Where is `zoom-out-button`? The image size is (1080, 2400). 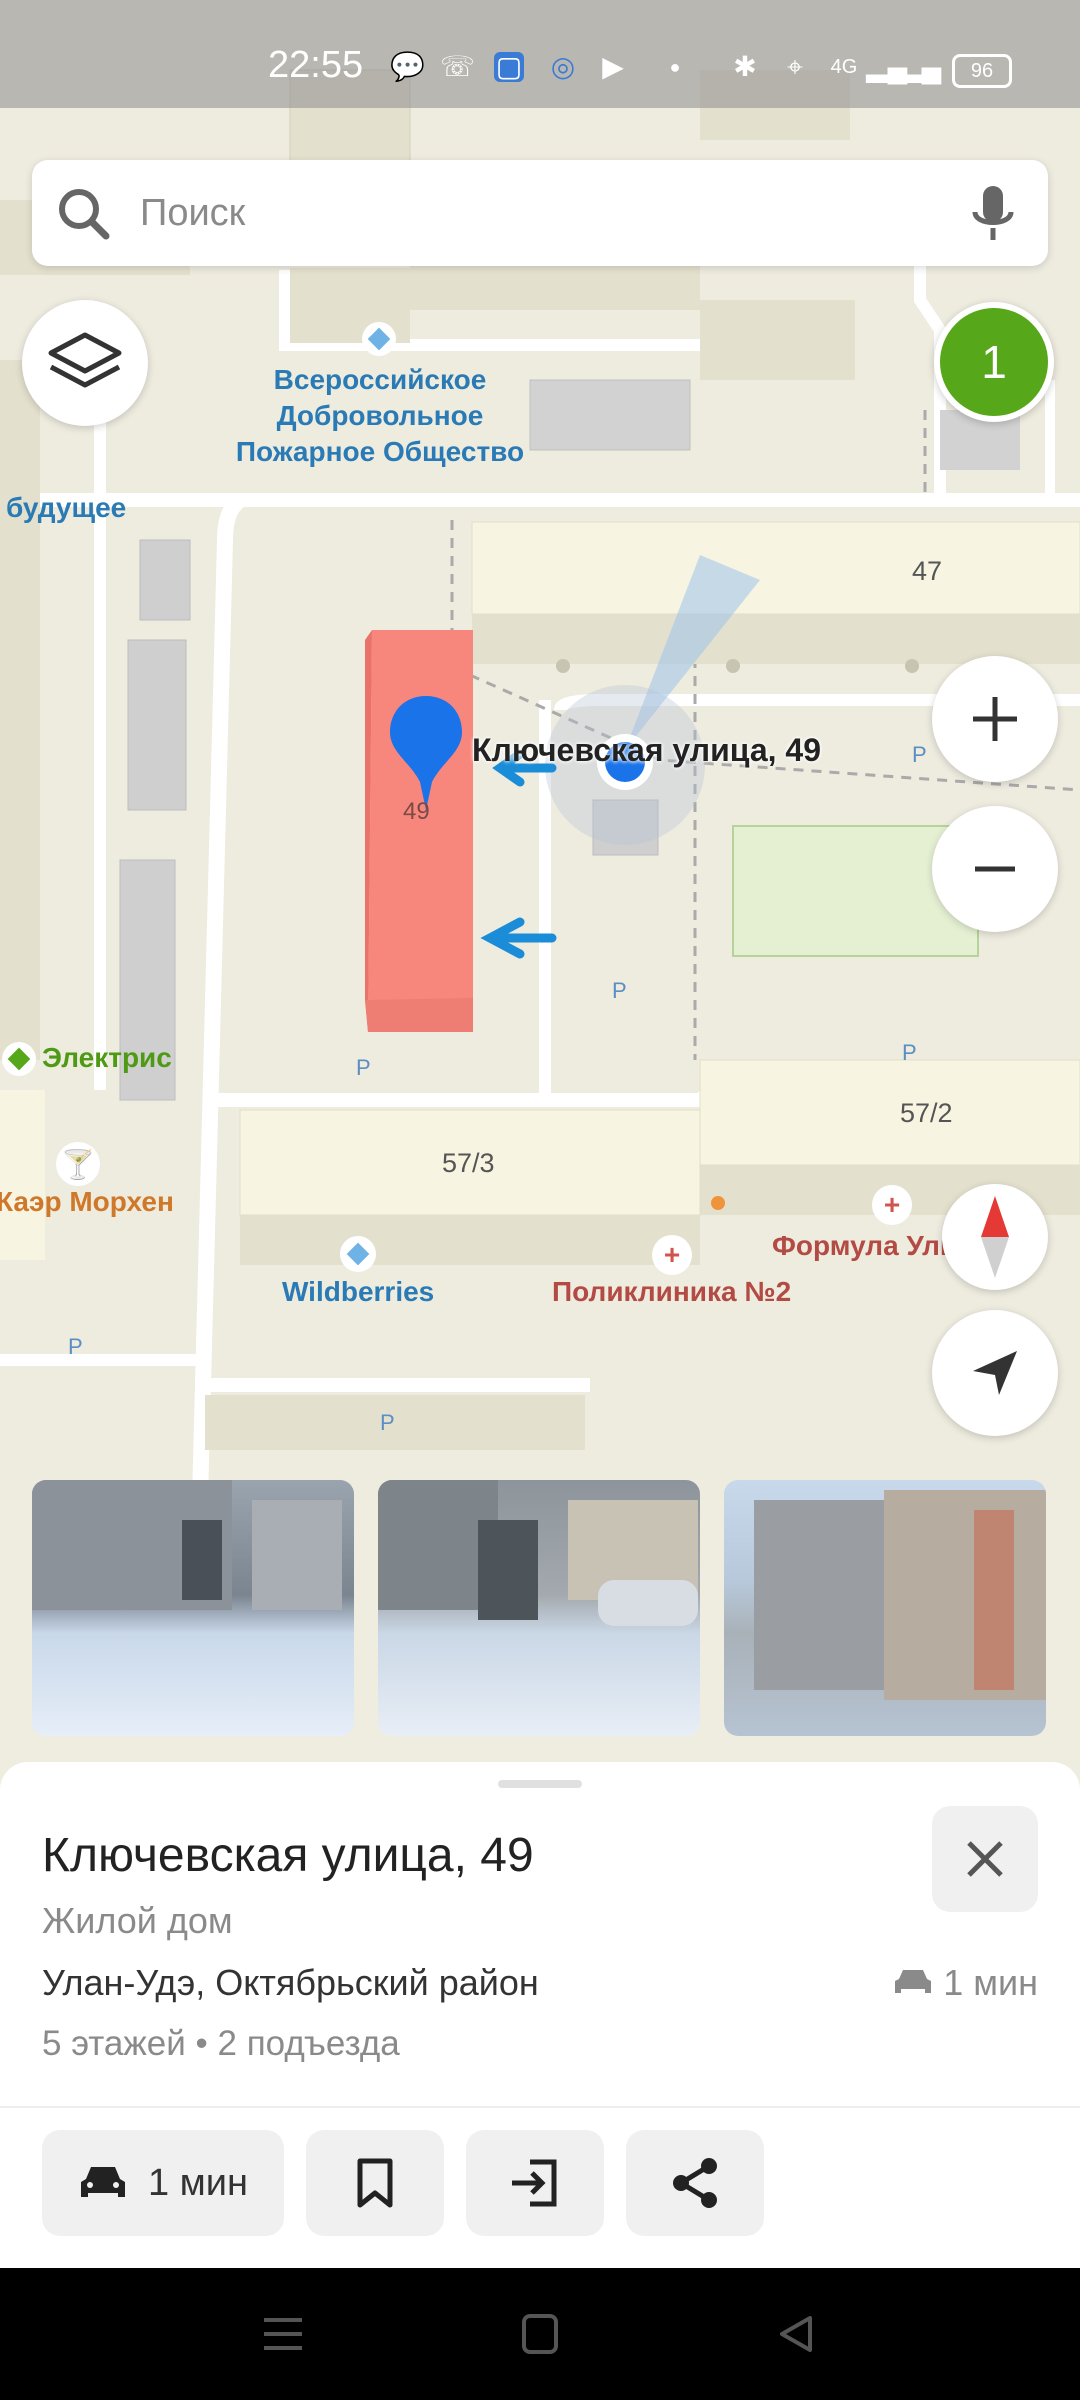
zoom-out-button is located at coordinates (995, 869).